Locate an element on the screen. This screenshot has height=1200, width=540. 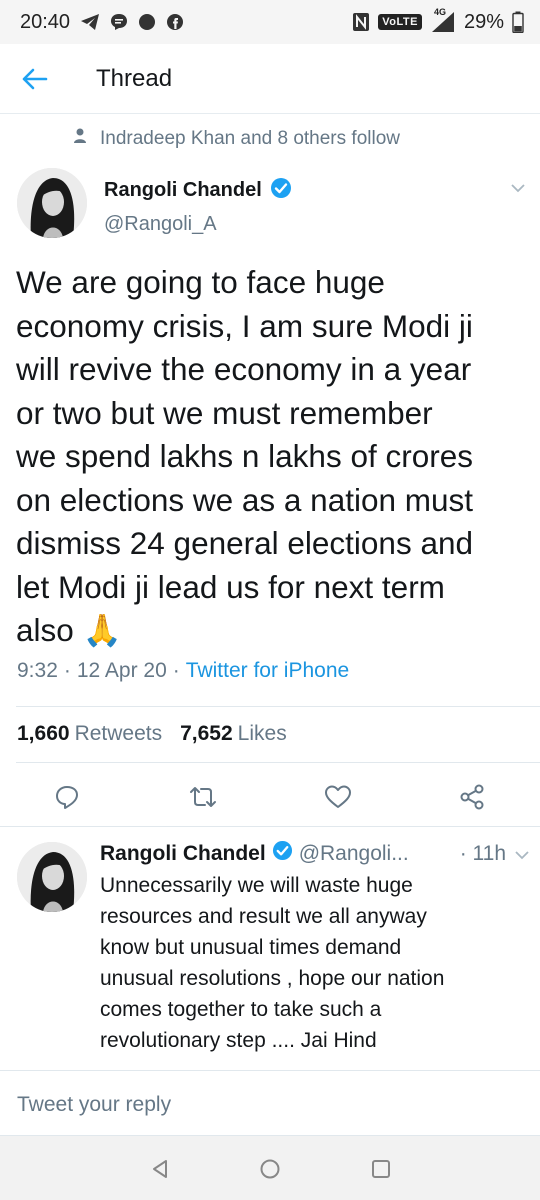
social-context-text: Indradeep Khan and 8 others follow is located at coordinates (250, 138).